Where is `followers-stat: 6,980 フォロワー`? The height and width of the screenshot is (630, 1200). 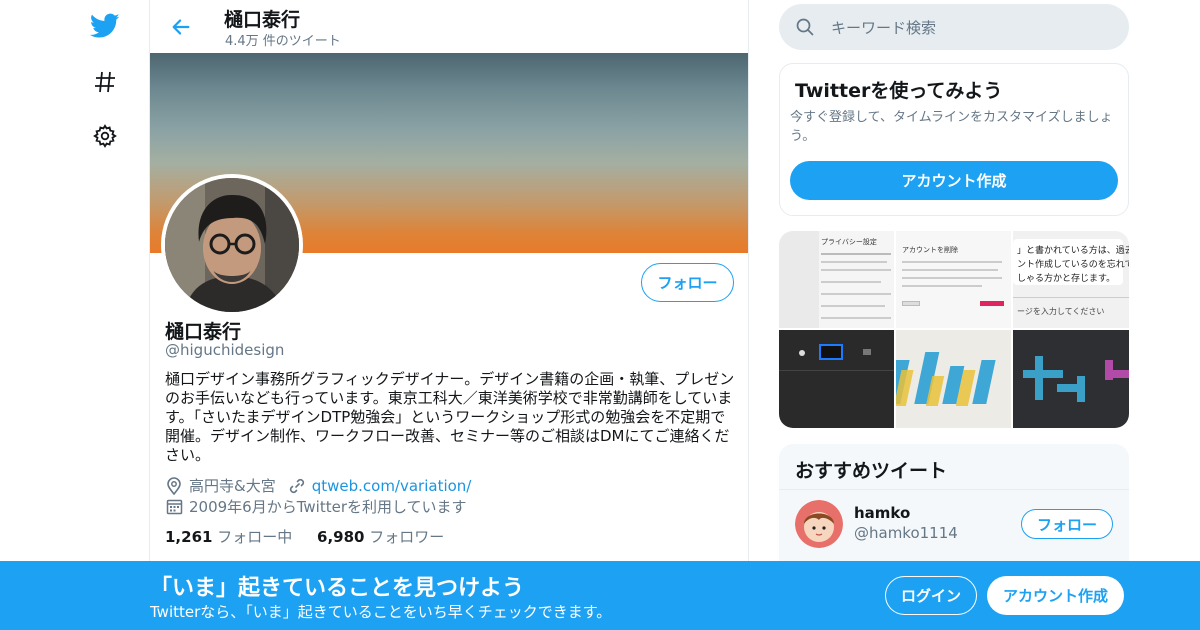
followers-stat: 6,980 フォロワー is located at coordinates (380, 537).